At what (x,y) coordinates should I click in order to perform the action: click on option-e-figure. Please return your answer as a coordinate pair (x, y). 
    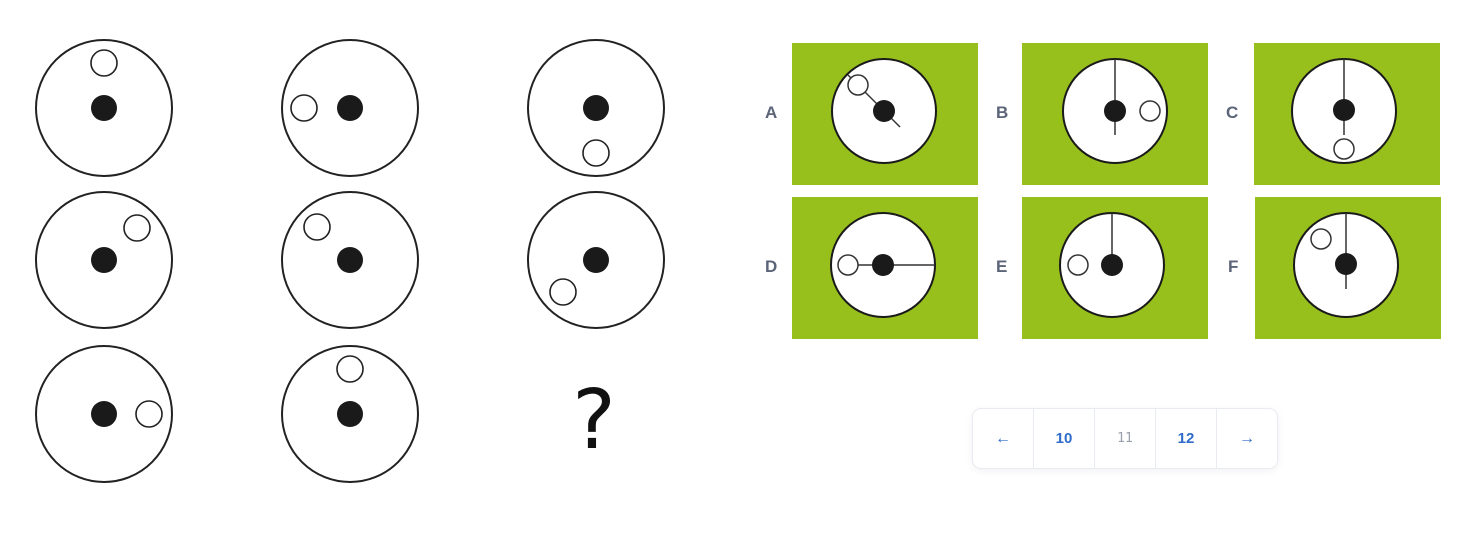
    Looking at the image, I should click on (1112, 265).